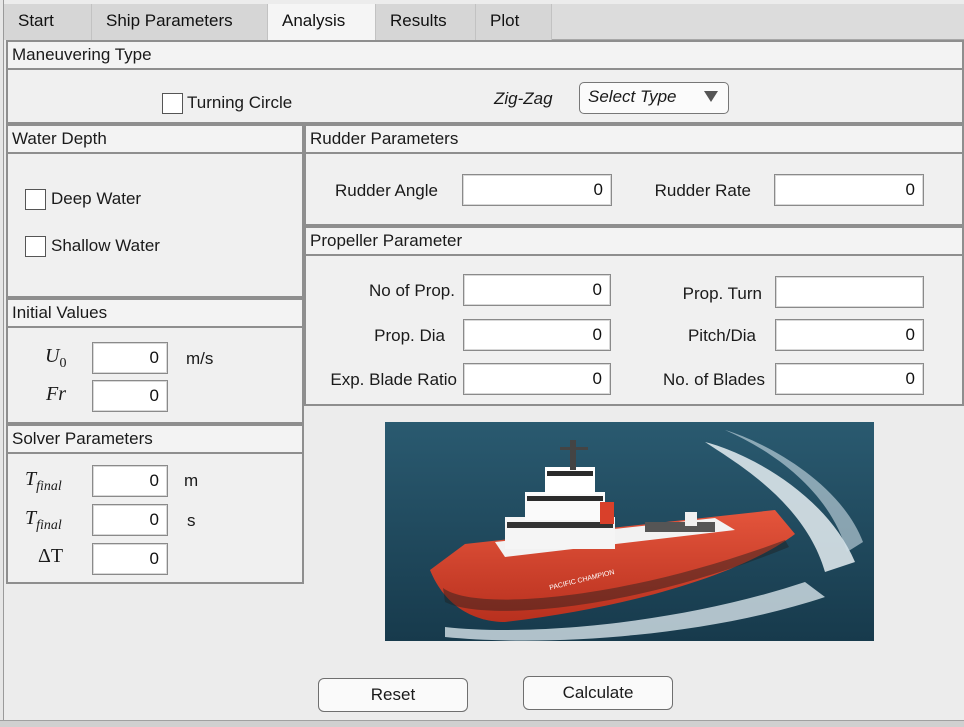 This screenshot has height=727, width=964. I want to click on u0-unit: m/s, so click(200, 358).